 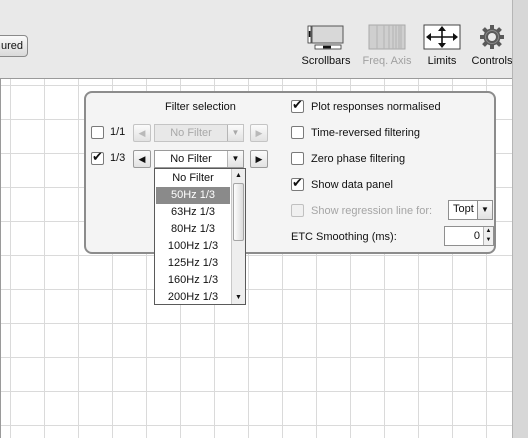 I want to click on measured-button: ured, so click(x=14, y=46).